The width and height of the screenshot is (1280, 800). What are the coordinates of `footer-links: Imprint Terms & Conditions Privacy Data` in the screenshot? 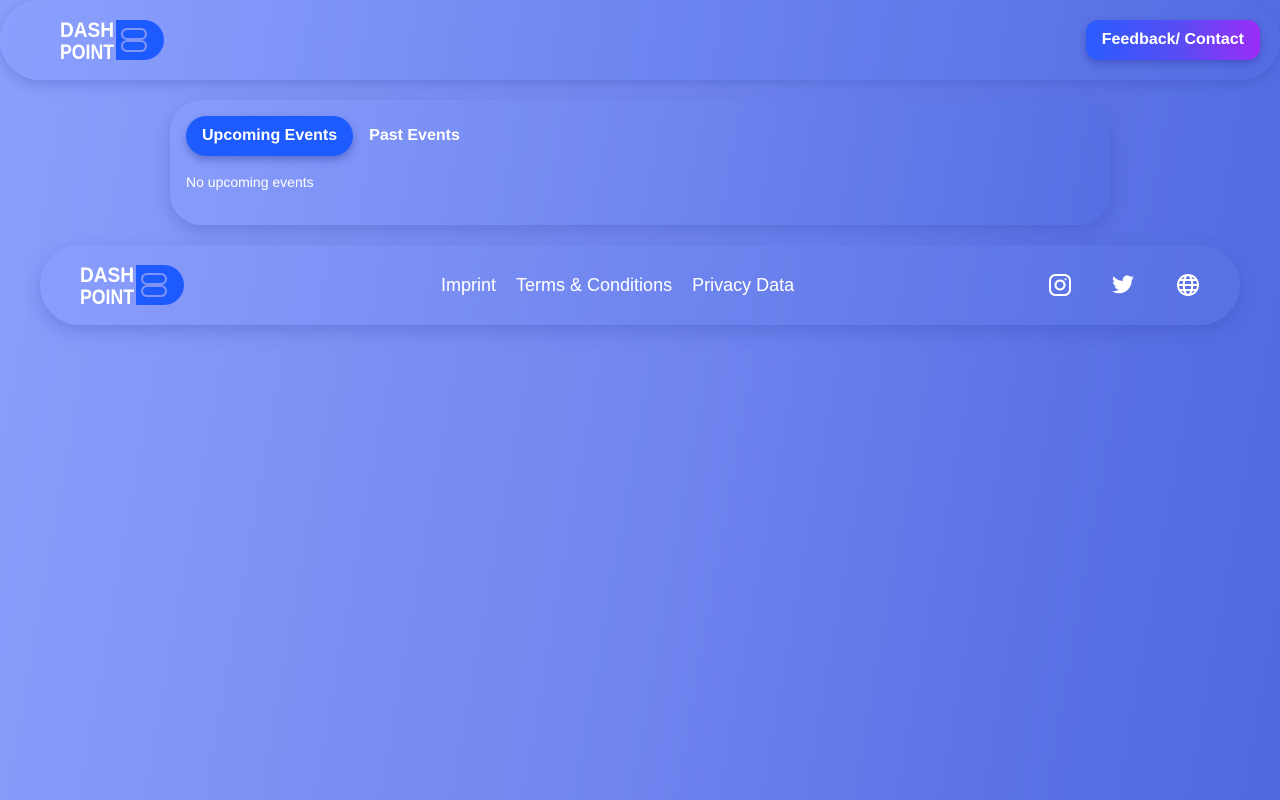 It's located at (617, 285).